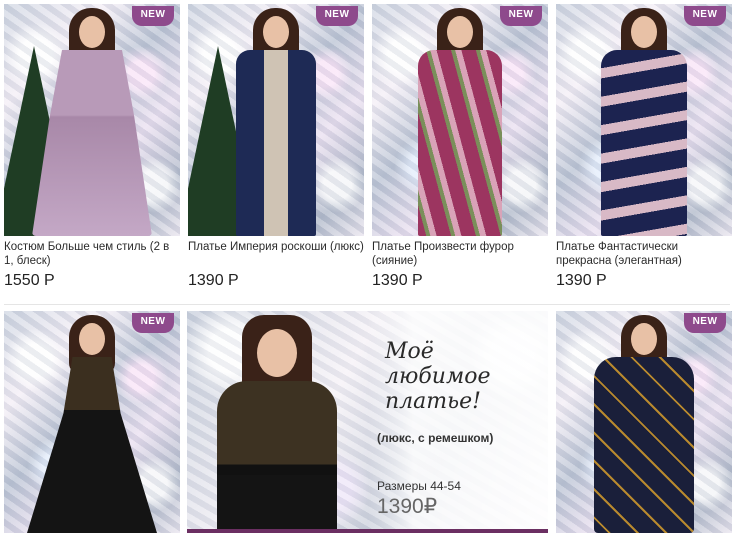 This screenshot has width=734, height=533. I want to click on banner-subtitle: (люкс, с ремешком), so click(435, 438).